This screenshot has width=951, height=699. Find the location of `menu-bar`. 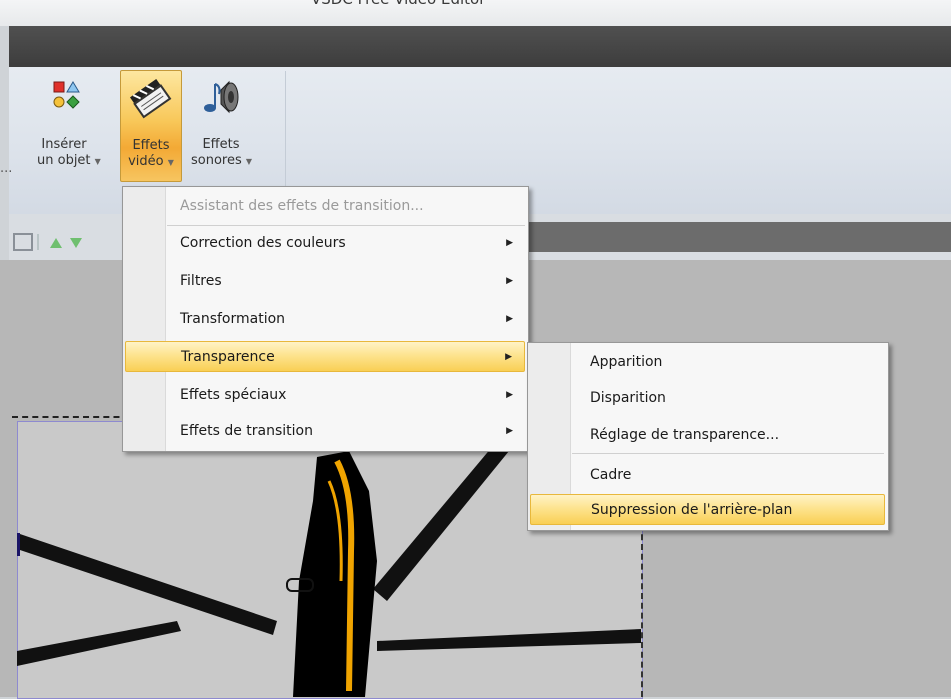

menu-bar is located at coordinates (480, 46).